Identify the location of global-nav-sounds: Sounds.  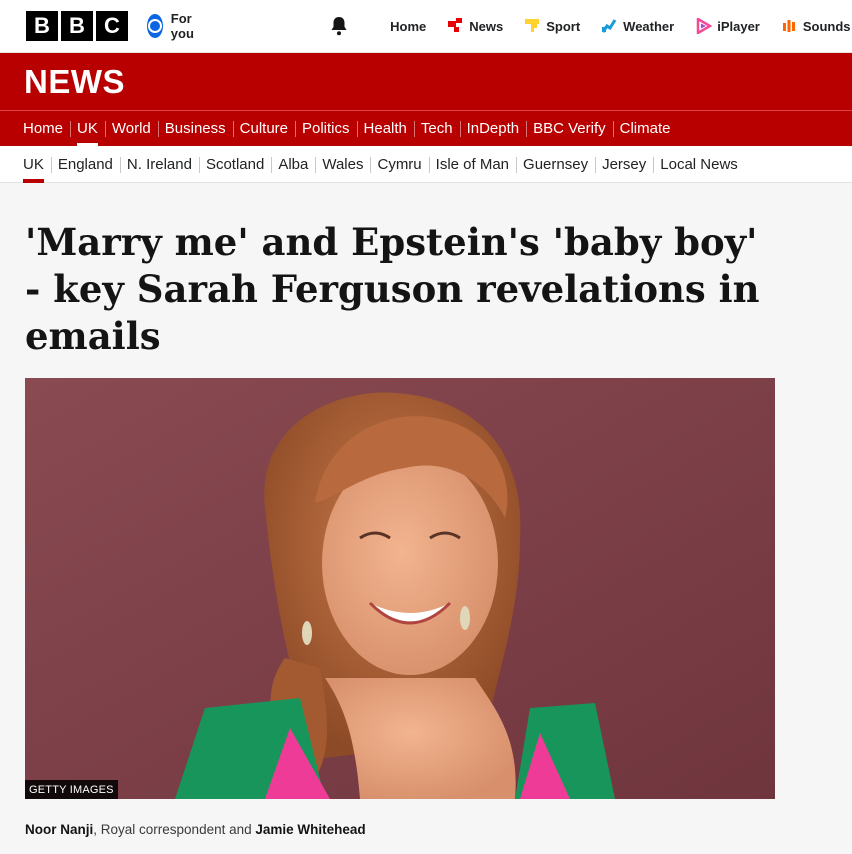
(811, 26).